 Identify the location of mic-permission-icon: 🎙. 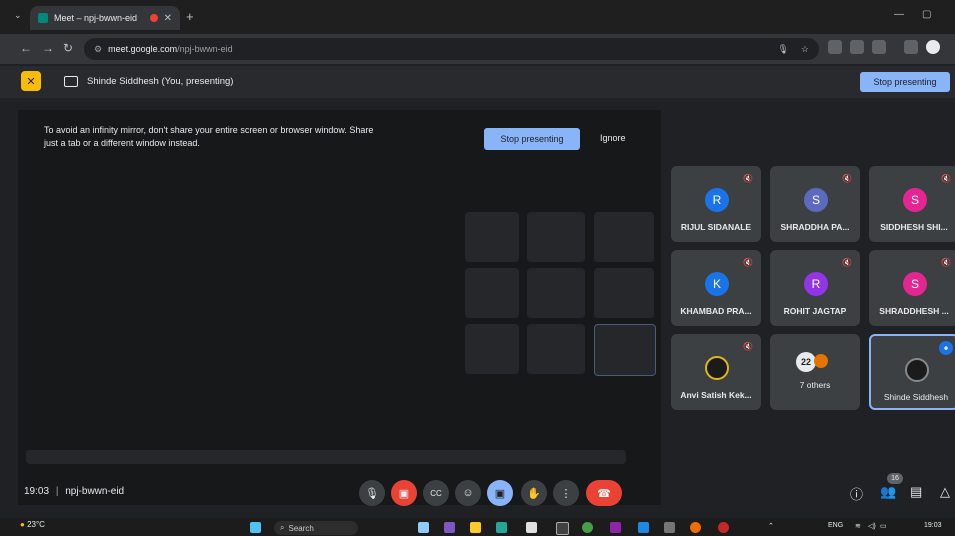
(782, 49).